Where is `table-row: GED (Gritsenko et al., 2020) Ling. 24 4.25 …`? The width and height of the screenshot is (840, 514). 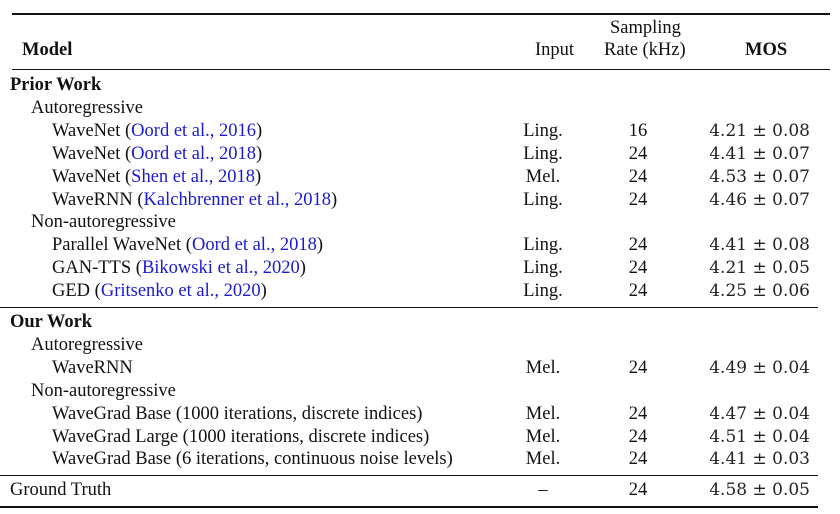
table-row: GED (Gritsenko et al., 2020) Ling. 24 4.25 … is located at coordinates (409, 291).